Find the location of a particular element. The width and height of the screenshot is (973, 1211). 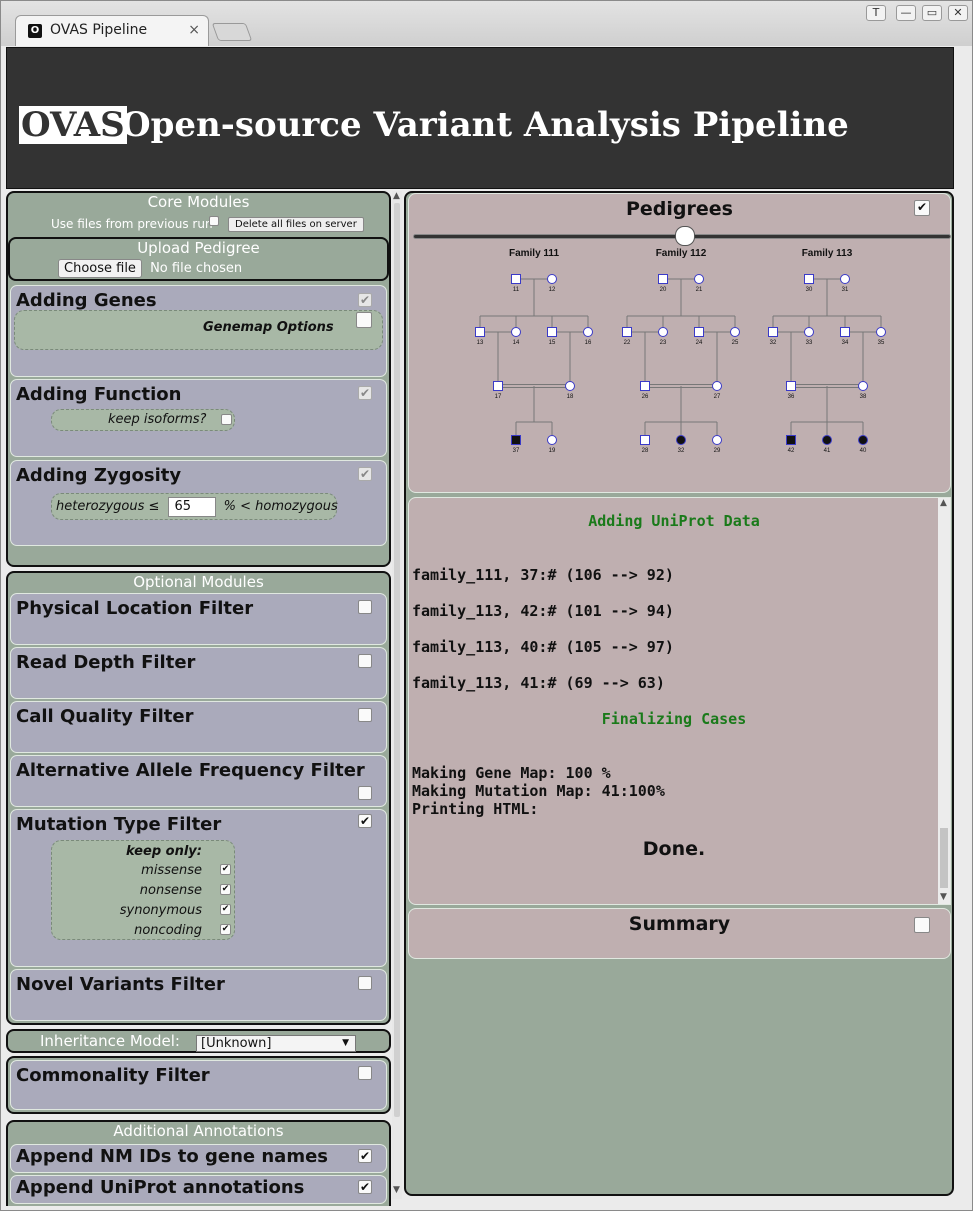

nm-ids-title: Append NM IDs to gene names is located at coordinates (172, 1156).